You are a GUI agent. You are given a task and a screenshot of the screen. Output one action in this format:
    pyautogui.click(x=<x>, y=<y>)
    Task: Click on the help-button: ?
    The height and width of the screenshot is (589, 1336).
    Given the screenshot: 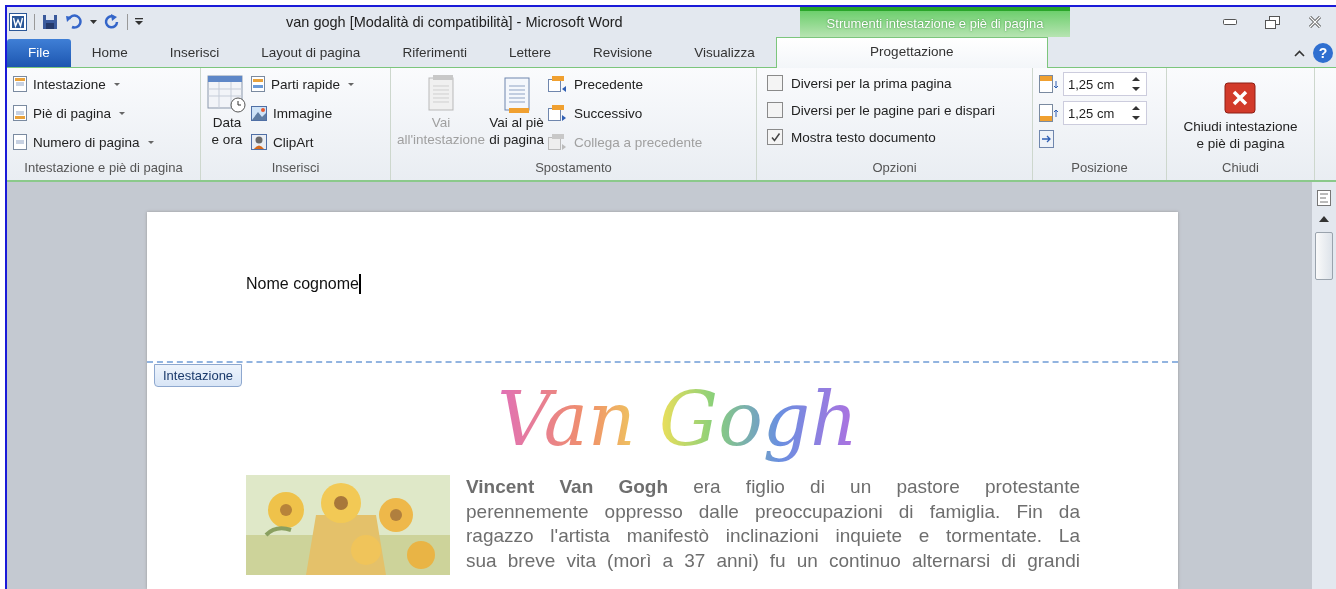 What is the action you would take?
    pyautogui.click(x=1323, y=53)
    